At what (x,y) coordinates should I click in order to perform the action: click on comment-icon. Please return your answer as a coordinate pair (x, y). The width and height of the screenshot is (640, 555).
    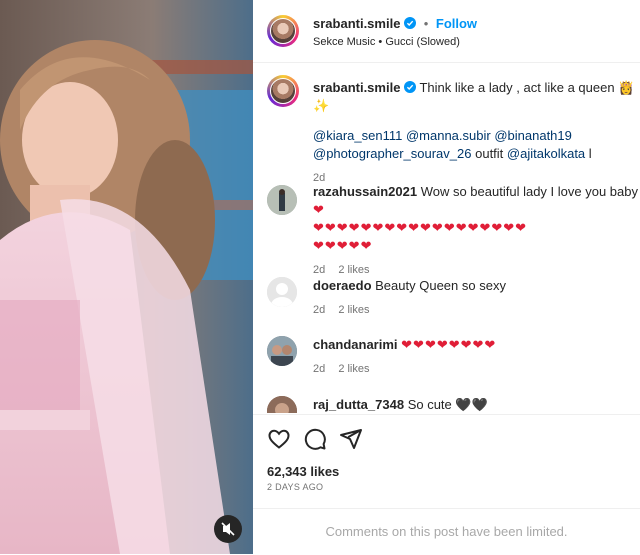
    Looking at the image, I should click on (315, 439).